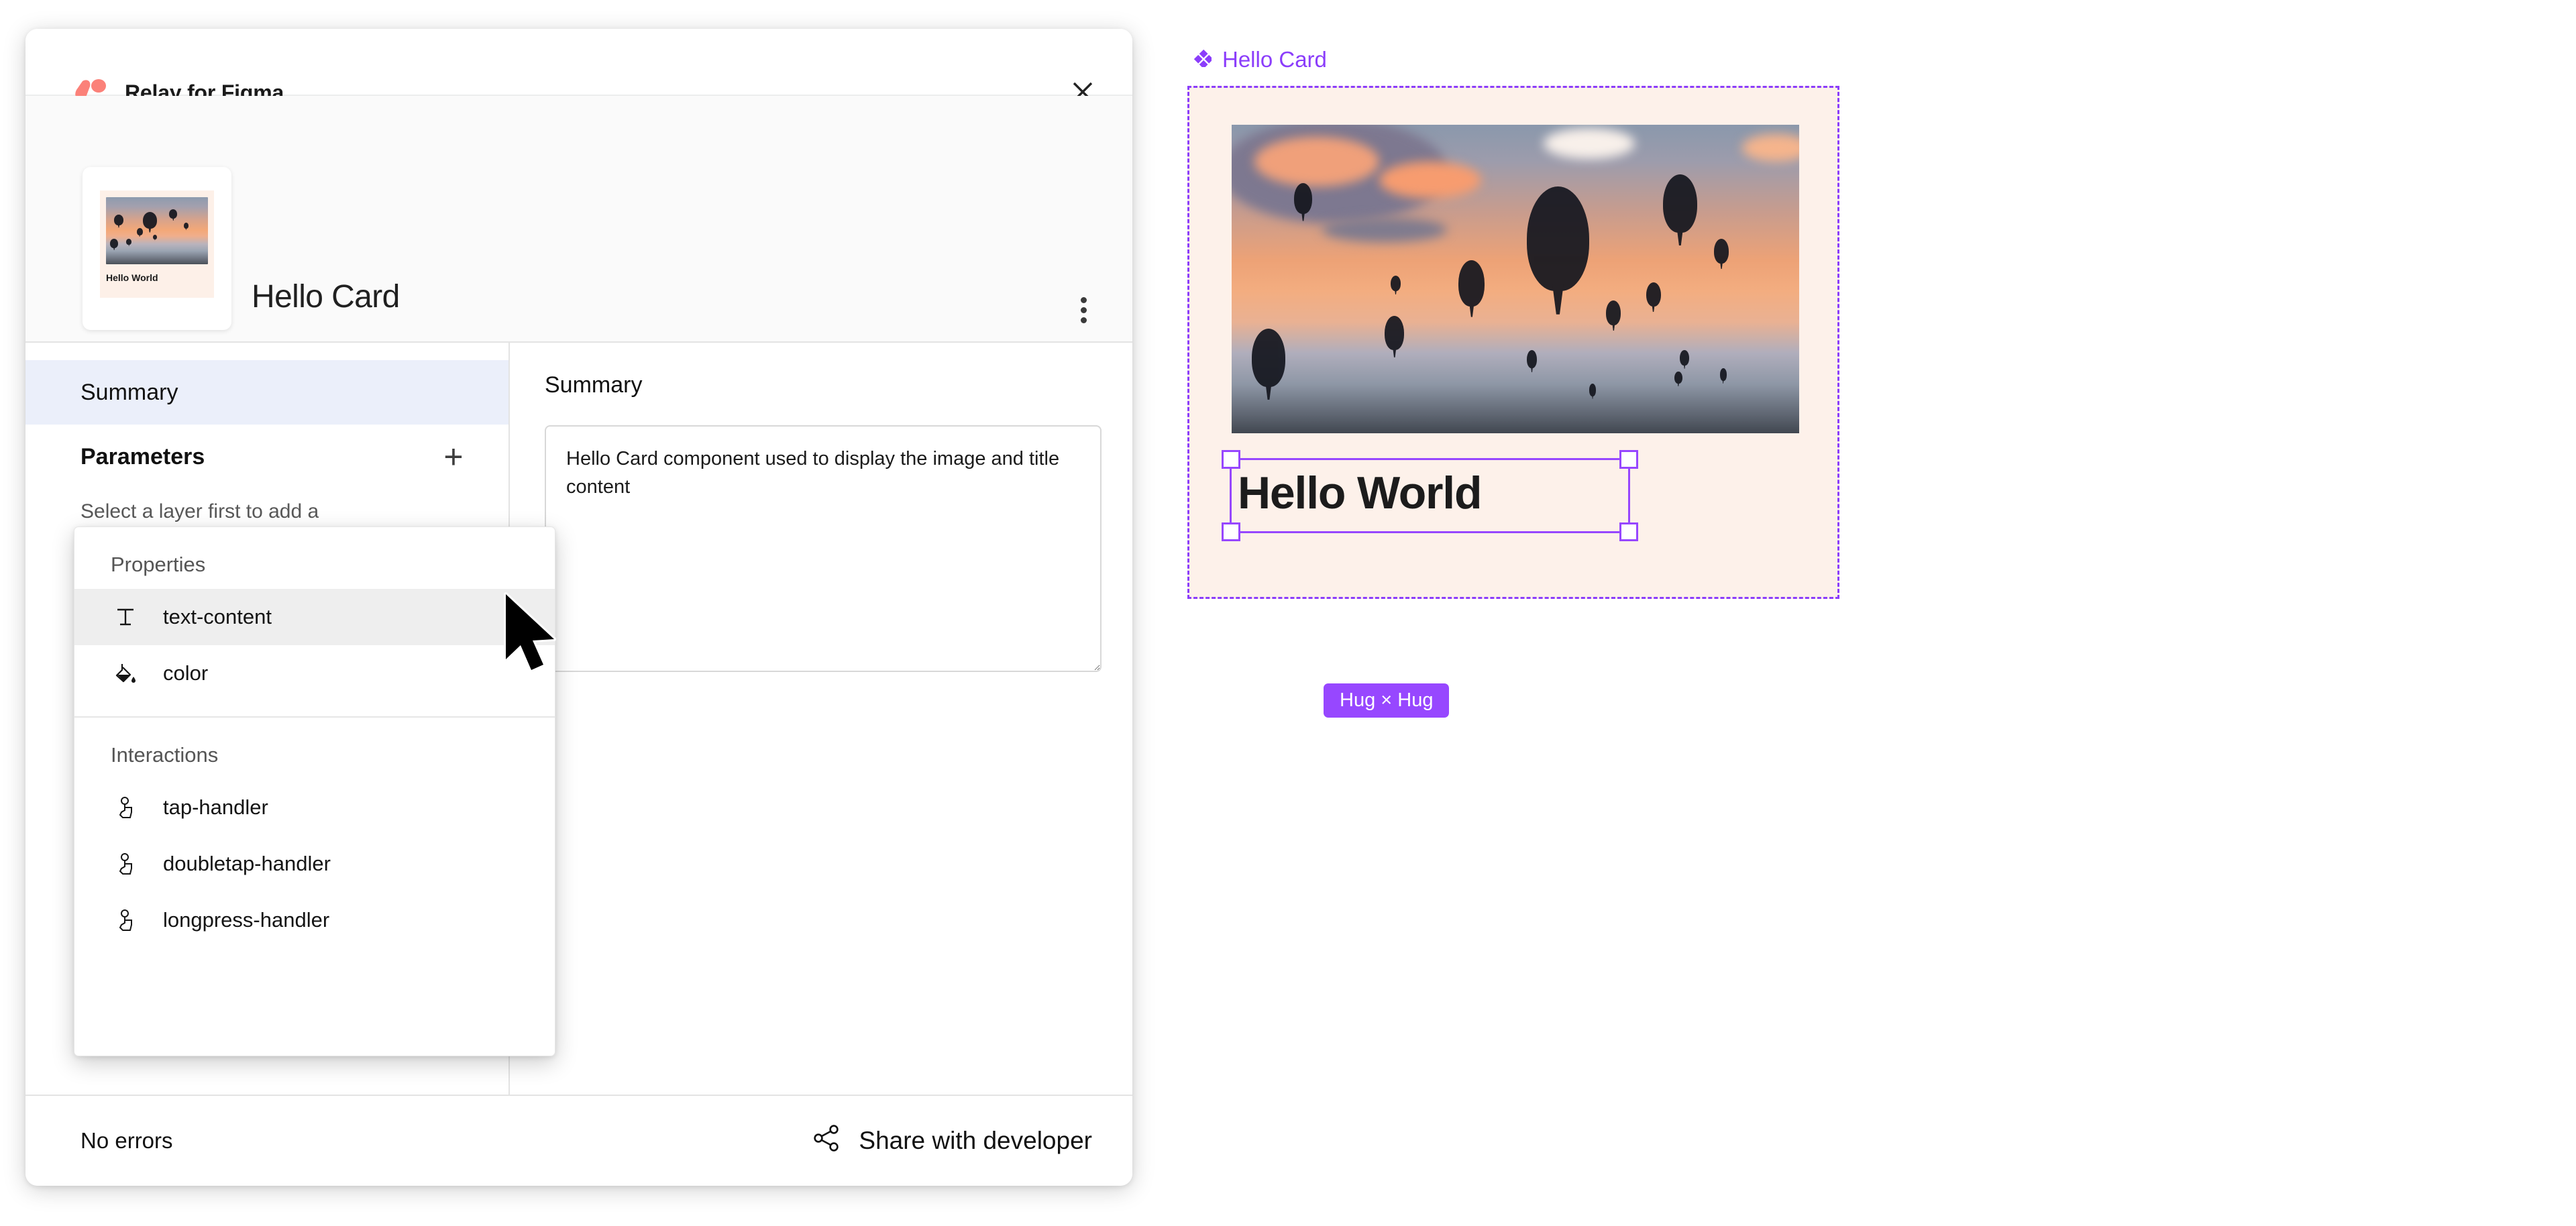 The width and height of the screenshot is (2576, 1226). Describe the element at coordinates (578, 67) in the screenshot. I see `plugin-titlebar: Relay for Figma` at that location.